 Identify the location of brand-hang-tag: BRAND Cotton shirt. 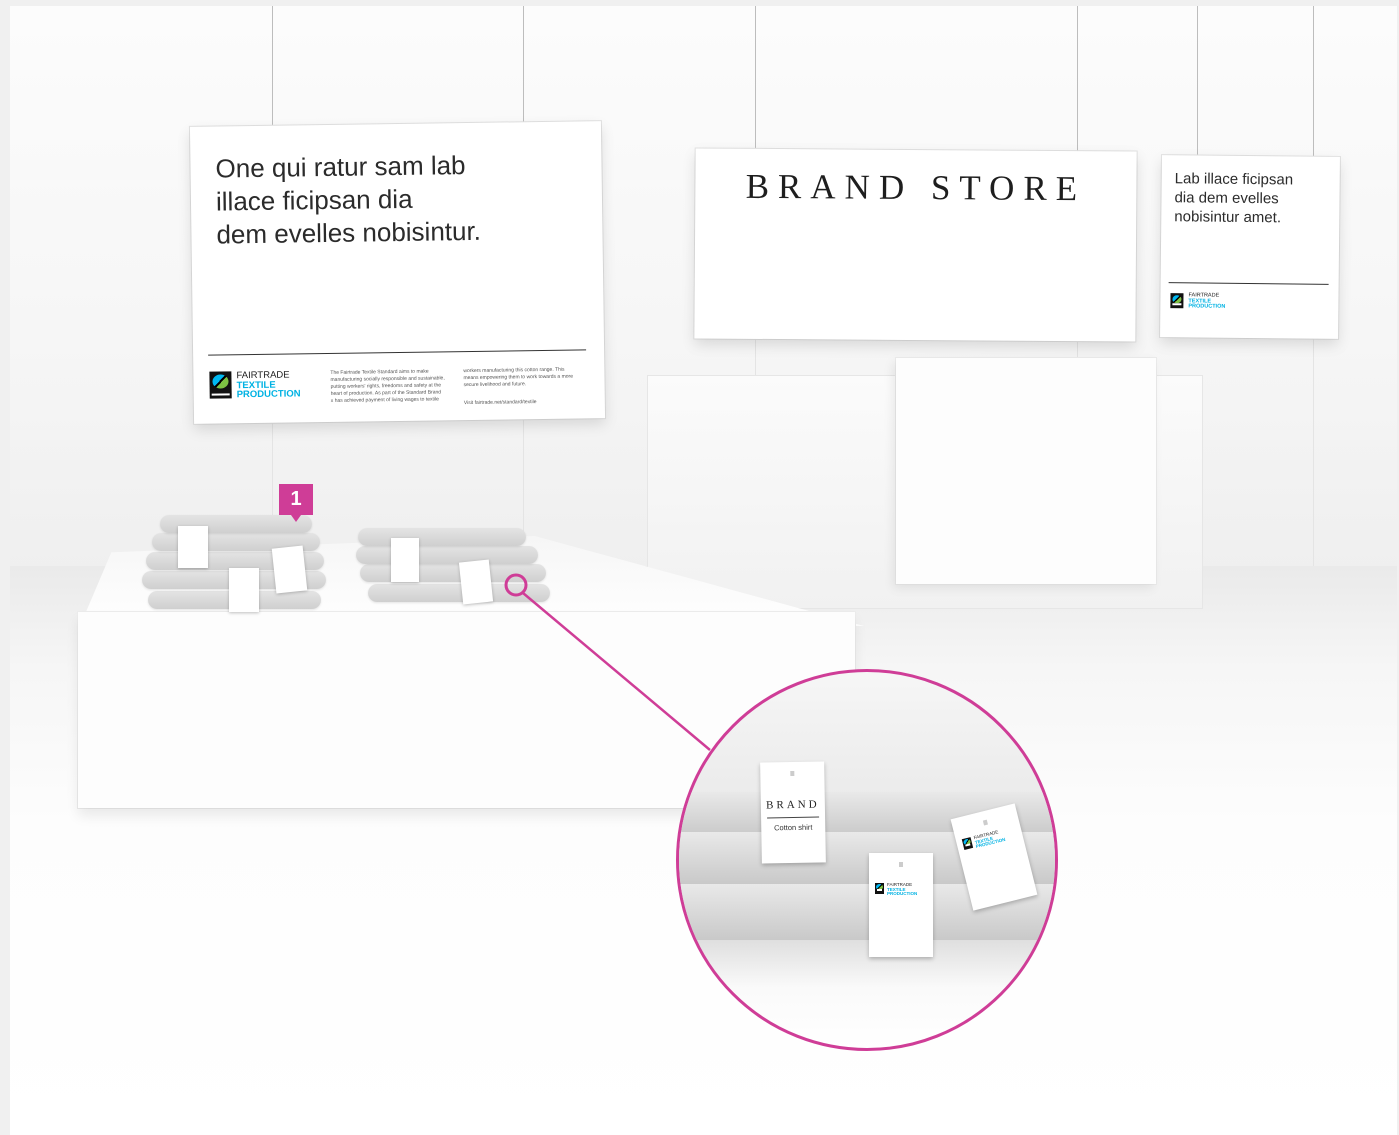
(793, 812).